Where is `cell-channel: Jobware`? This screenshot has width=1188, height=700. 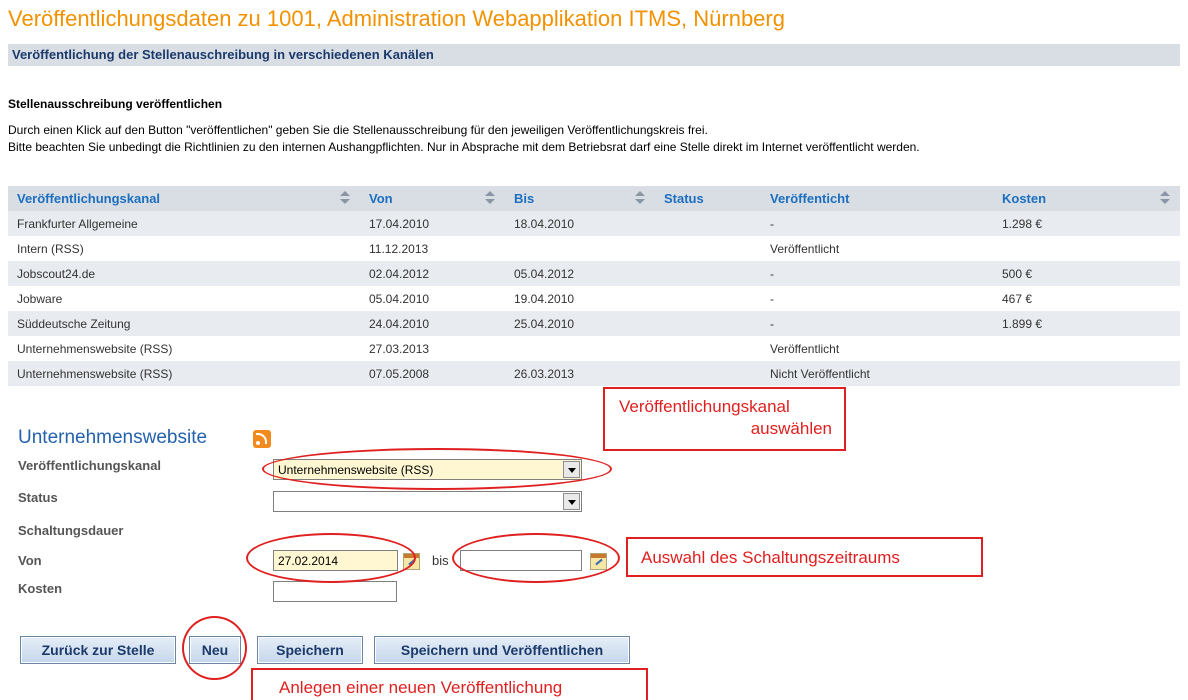
cell-channel: Jobware is located at coordinates (184, 298).